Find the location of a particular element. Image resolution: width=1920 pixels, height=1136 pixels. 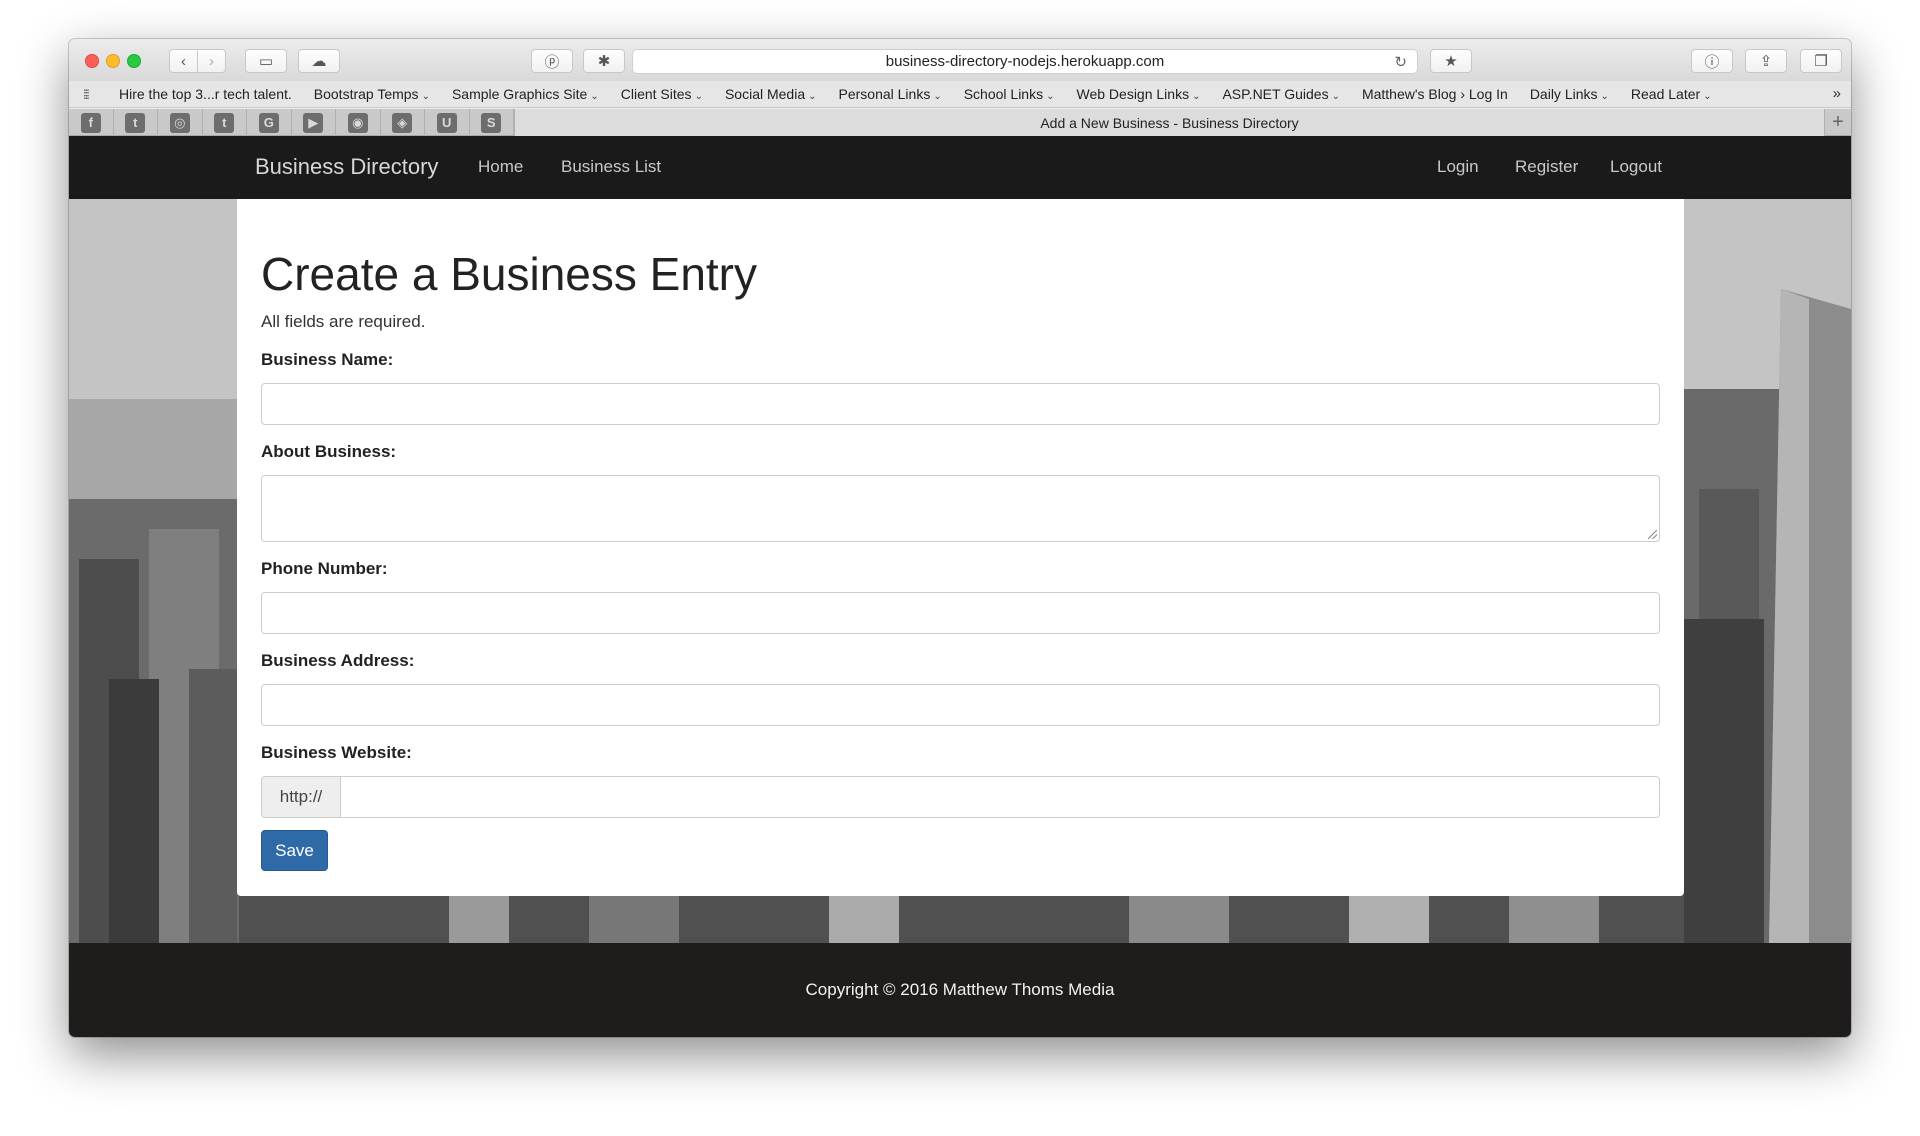

chevron-left-icon: ‹ is located at coordinates (183, 61).